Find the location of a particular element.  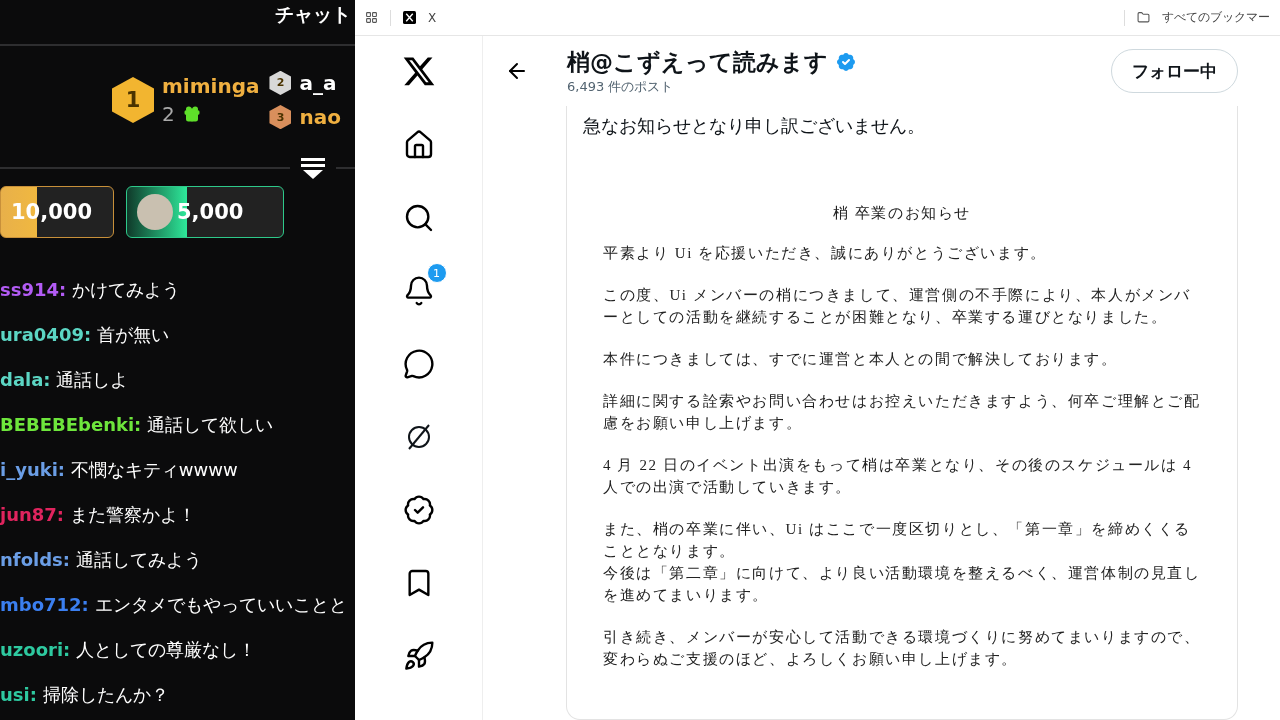

chat-message: mbo712: エンタメでもやっていいことと is located at coordinates (174, 605).